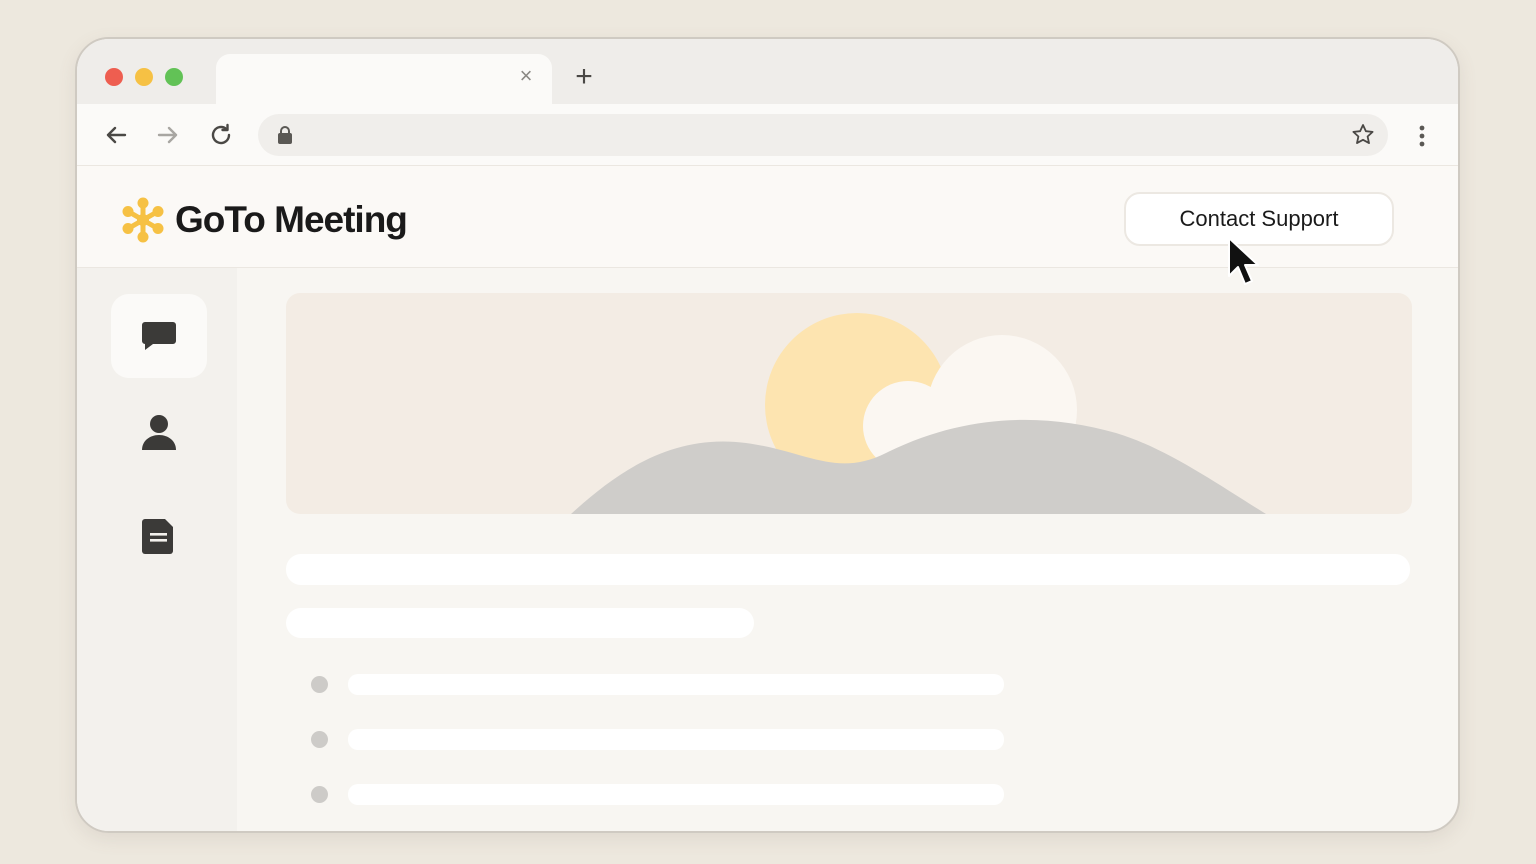 The width and height of the screenshot is (1536, 864). What do you see at coordinates (526, 76) in the screenshot?
I see `close-tab-icon: ×` at bounding box center [526, 76].